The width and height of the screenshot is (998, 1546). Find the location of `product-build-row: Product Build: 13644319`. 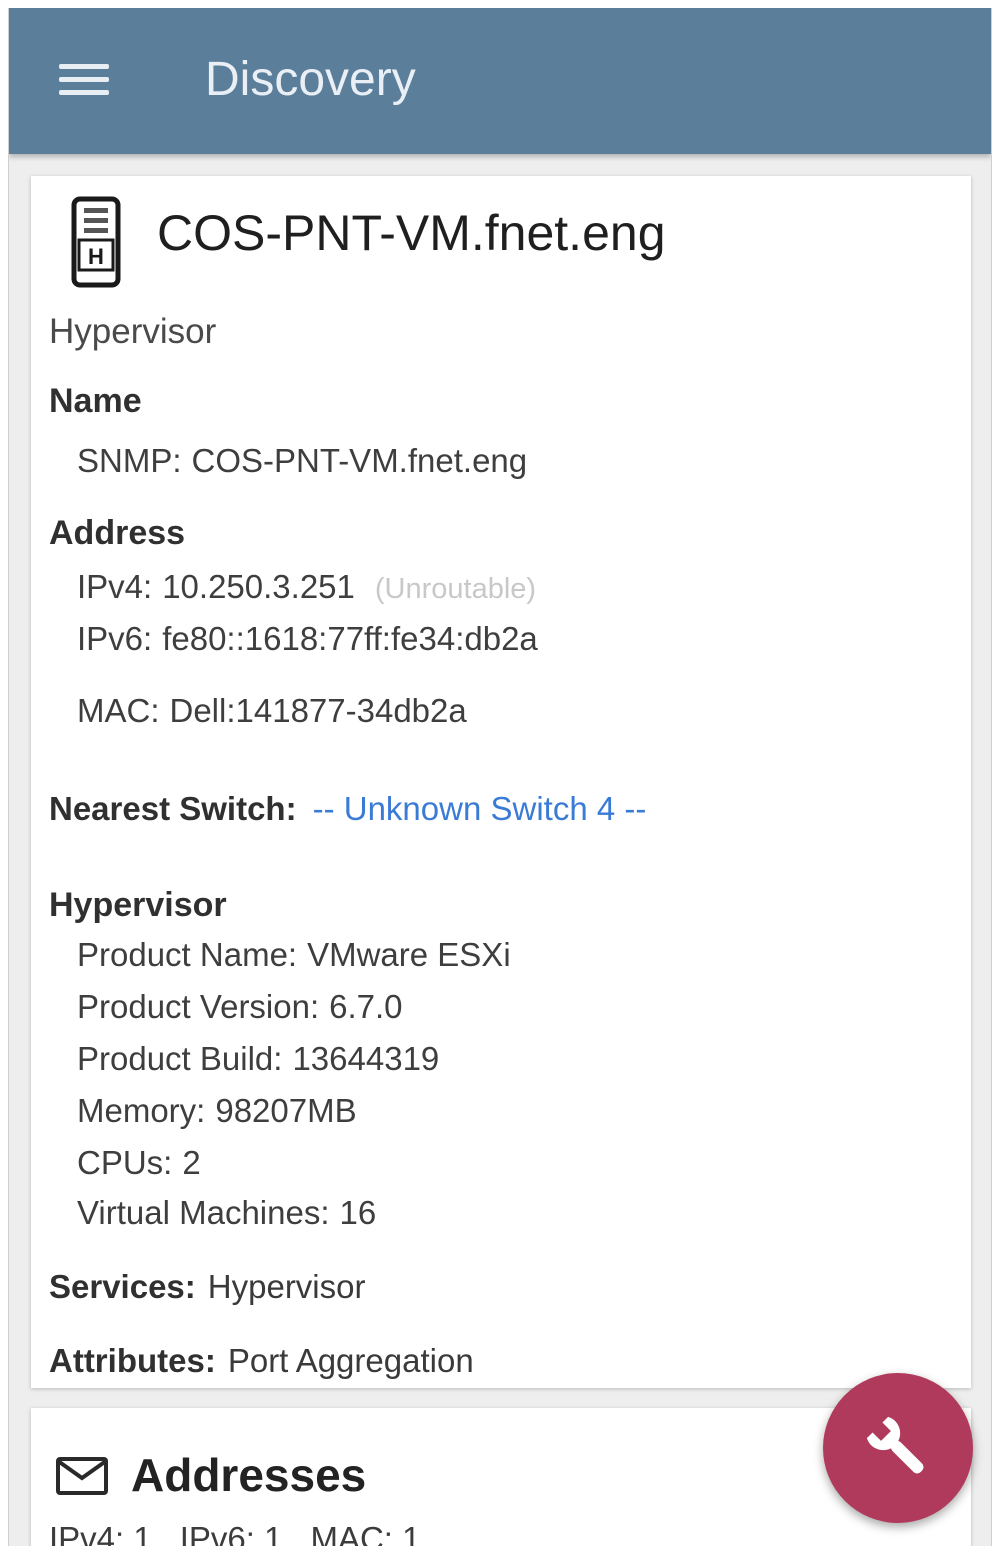

product-build-row: Product Build: 13644319 is located at coordinates (258, 1059).